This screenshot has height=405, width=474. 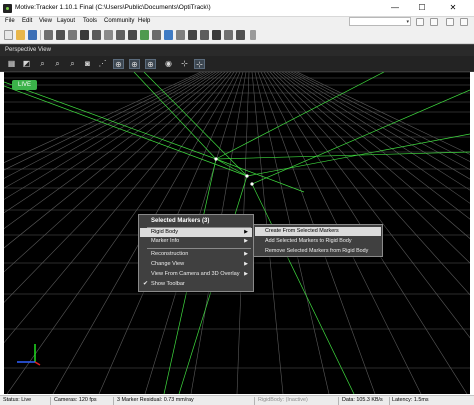 I want to click on rigidbody-status: RigidBody: (Inactive), so click(x=283, y=400).